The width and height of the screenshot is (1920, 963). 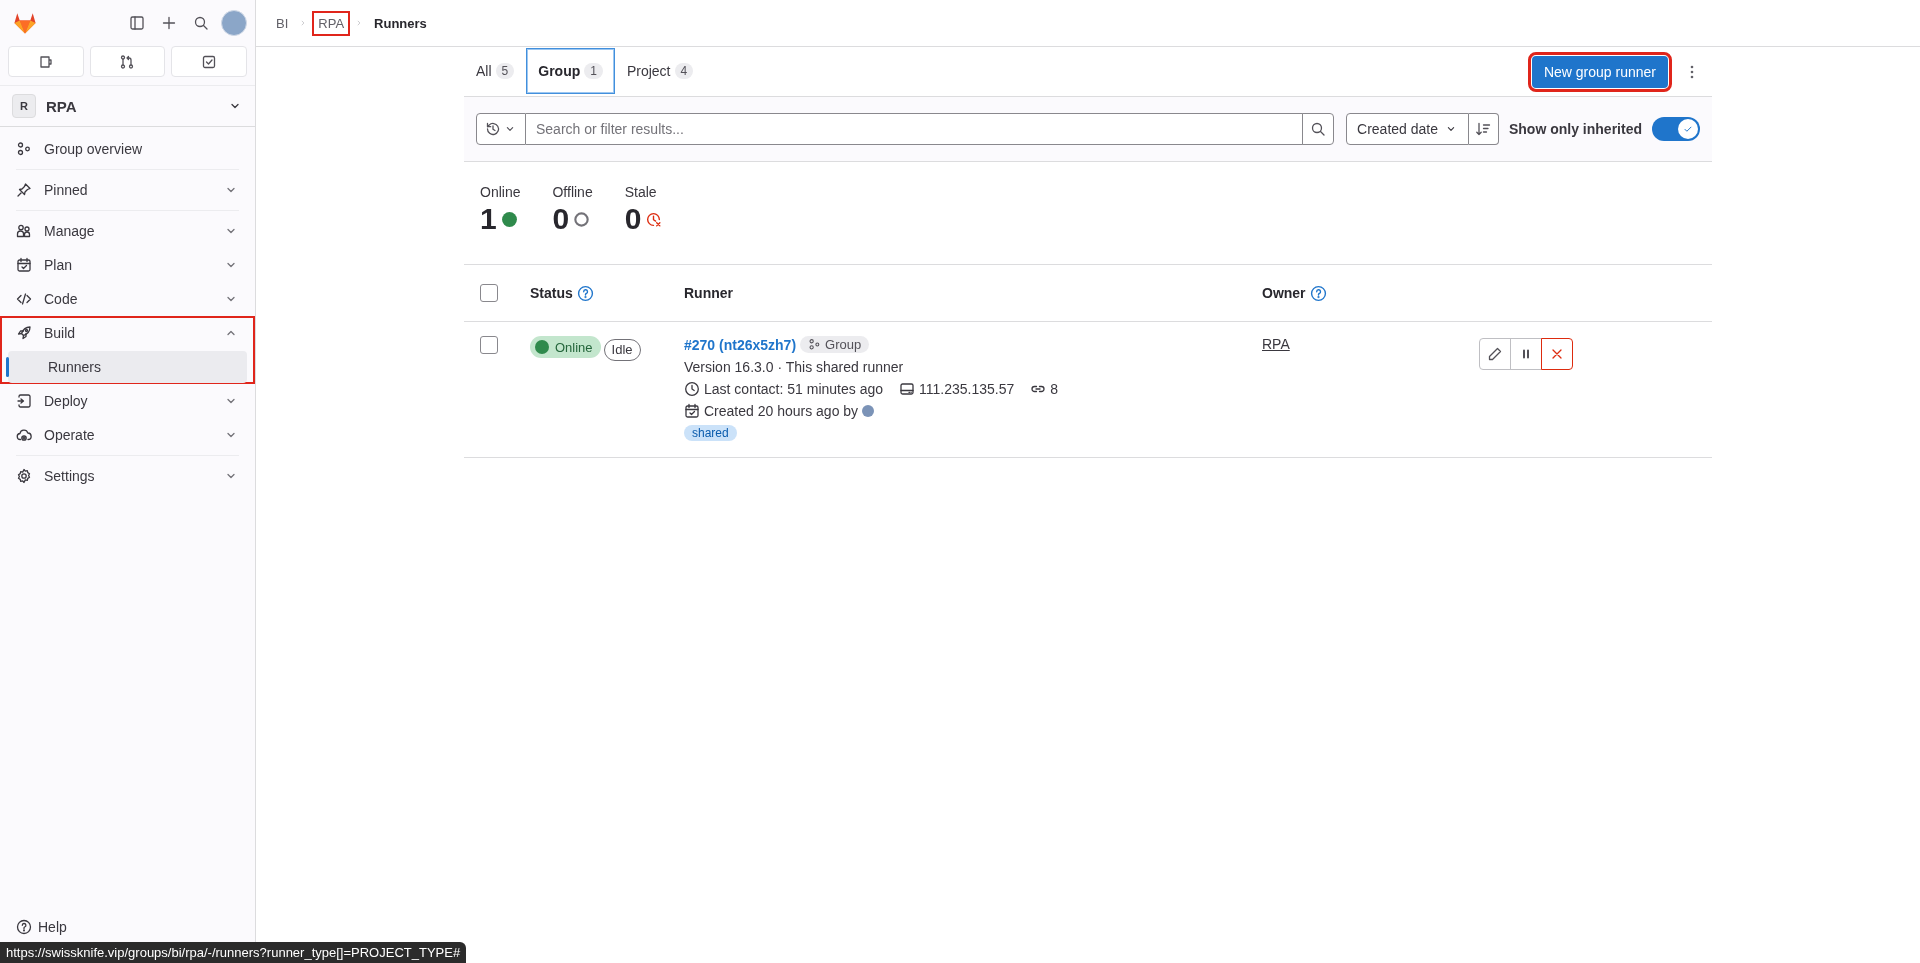 I want to click on stat-label: Stale, so click(x=641, y=192).